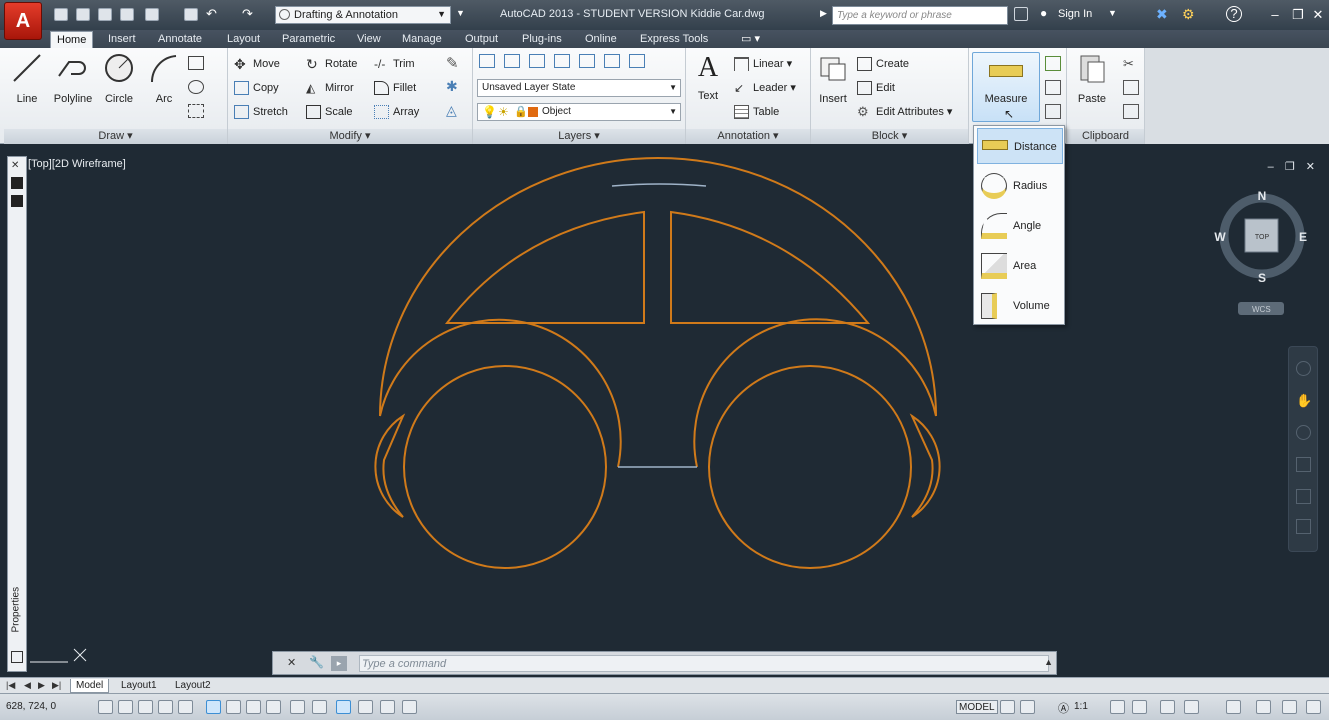 The height and width of the screenshot is (720, 1329). I want to click on ellipse-icon, so click(196, 87).